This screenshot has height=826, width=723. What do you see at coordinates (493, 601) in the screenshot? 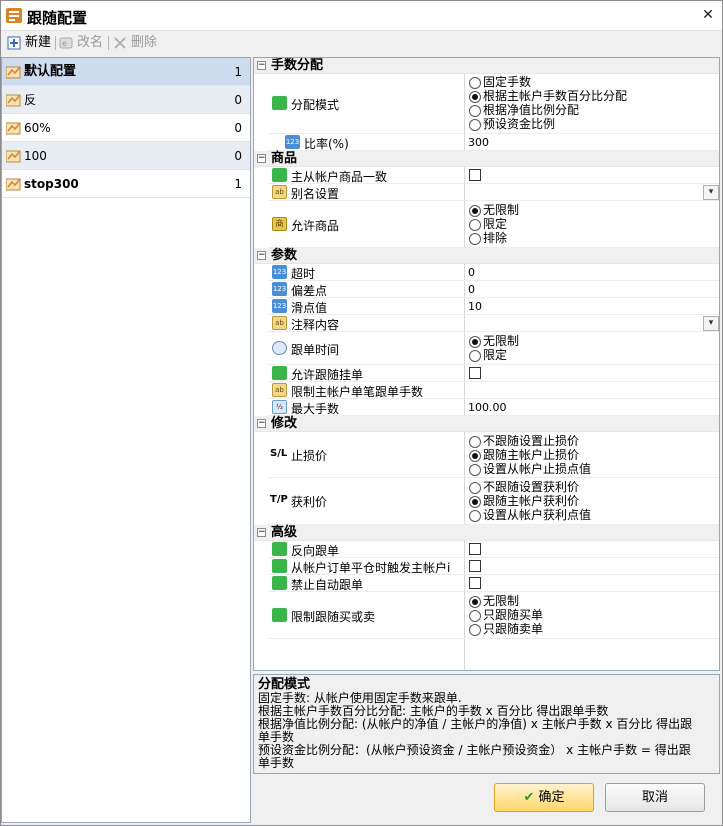
I see `restrict-option-0: 无限制` at bounding box center [493, 601].